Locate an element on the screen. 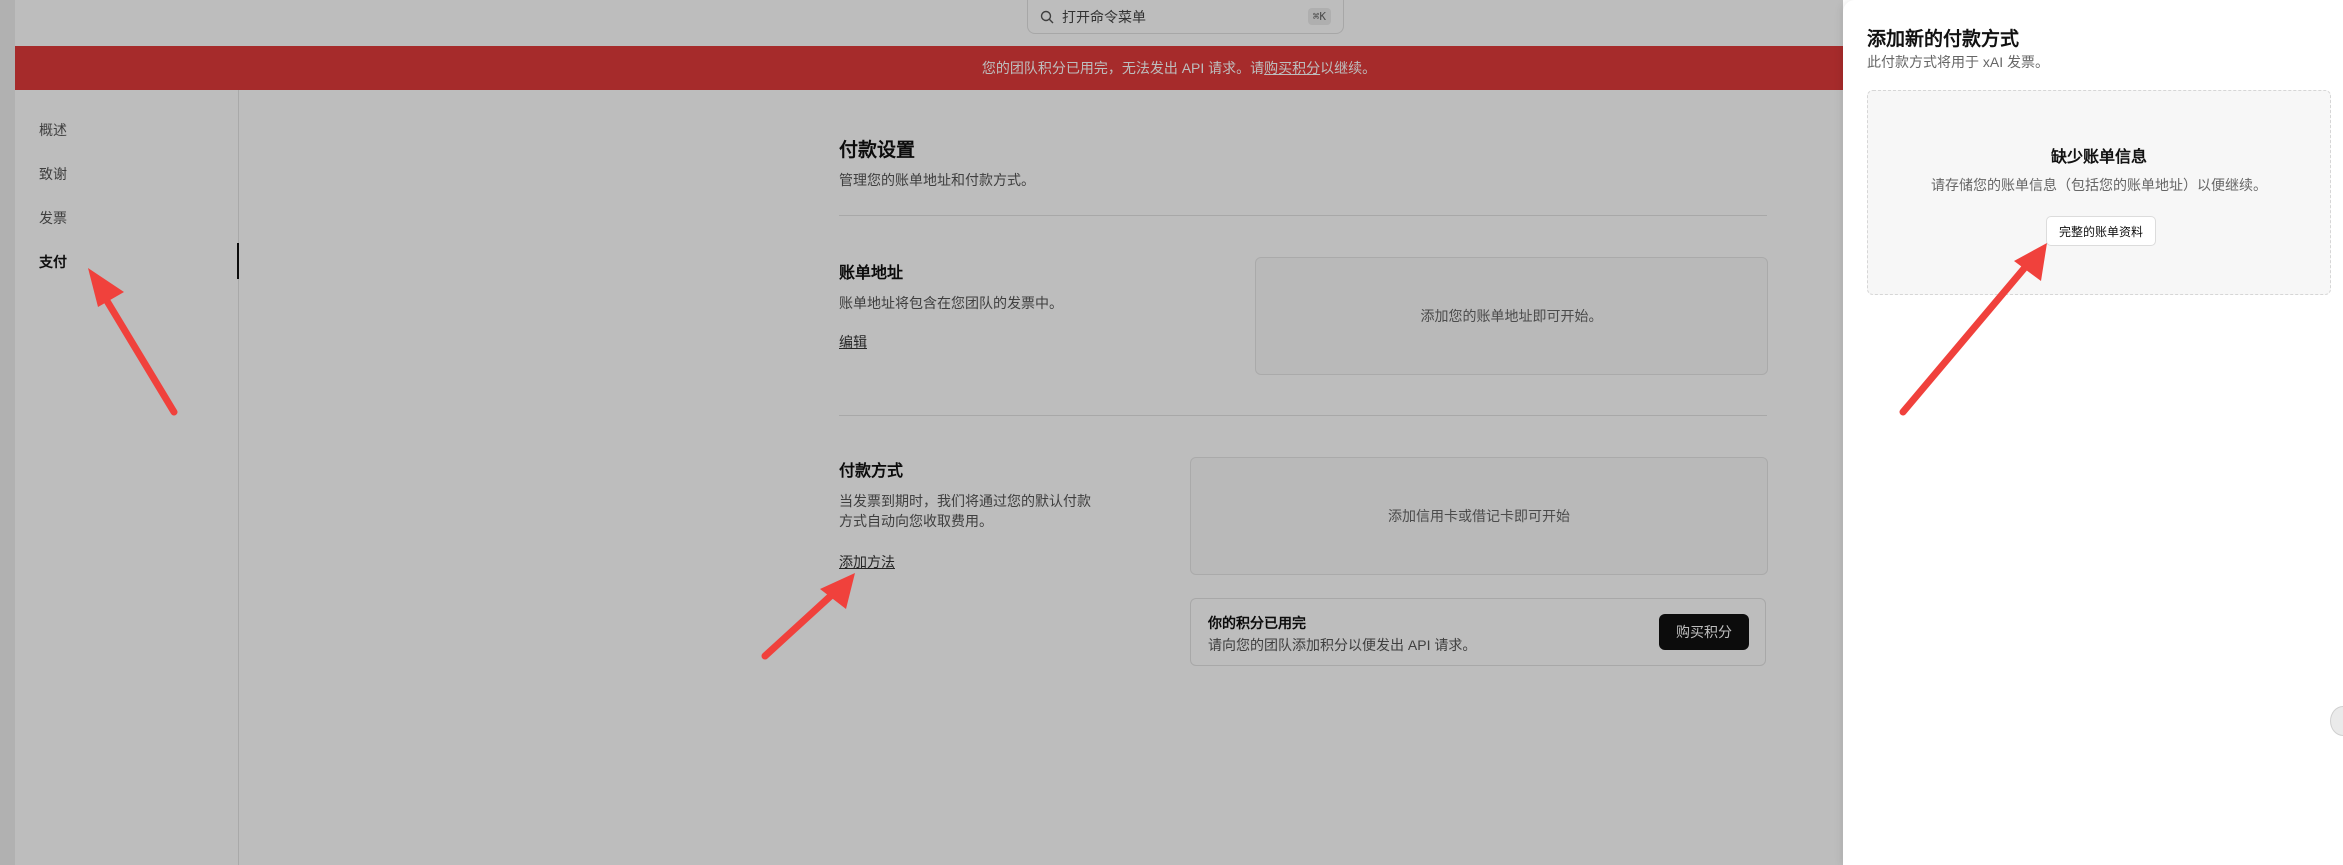  drawer-subtitle: 此付款方式将用于 xAI 发票。 is located at coordinates (1958, 62).